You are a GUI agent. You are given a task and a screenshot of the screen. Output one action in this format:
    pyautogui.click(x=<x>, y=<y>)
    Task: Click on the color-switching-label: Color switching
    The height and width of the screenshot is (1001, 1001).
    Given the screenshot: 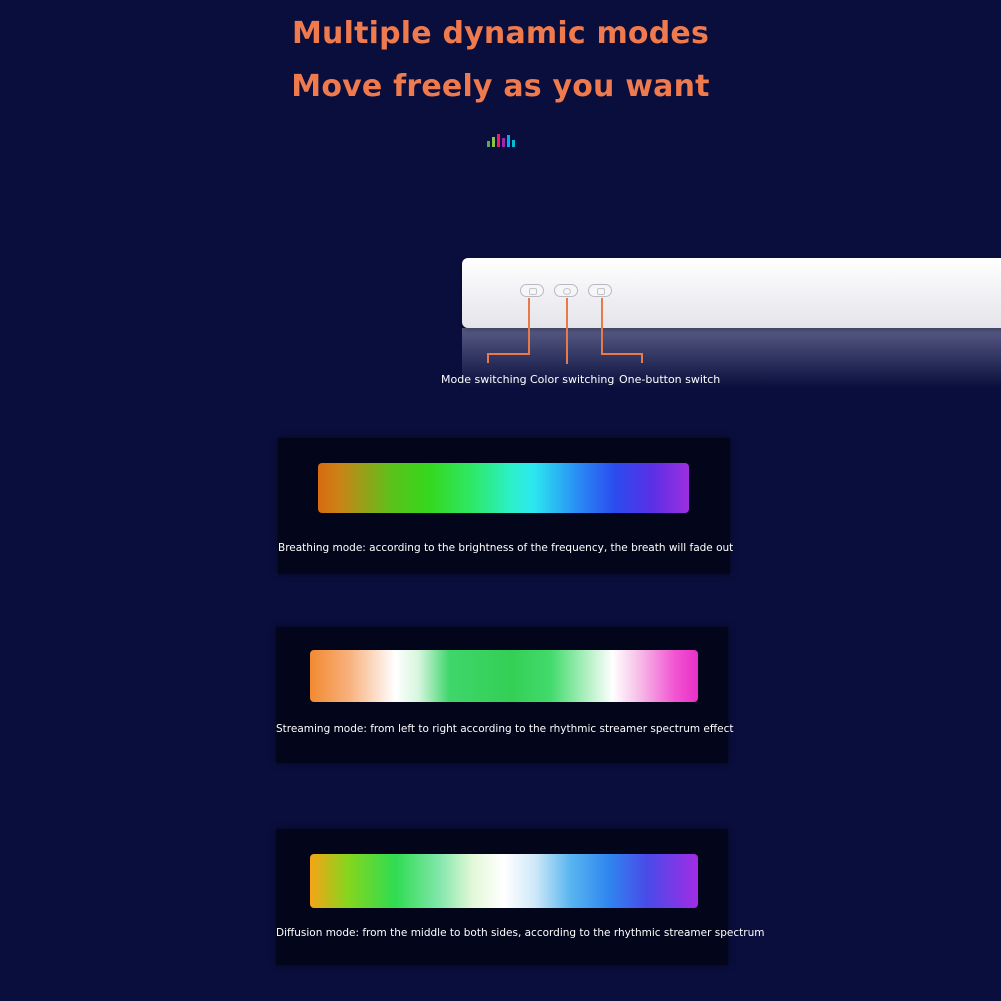 What is the action you would take?
    pyautogui.click(x=572, y=379)
    